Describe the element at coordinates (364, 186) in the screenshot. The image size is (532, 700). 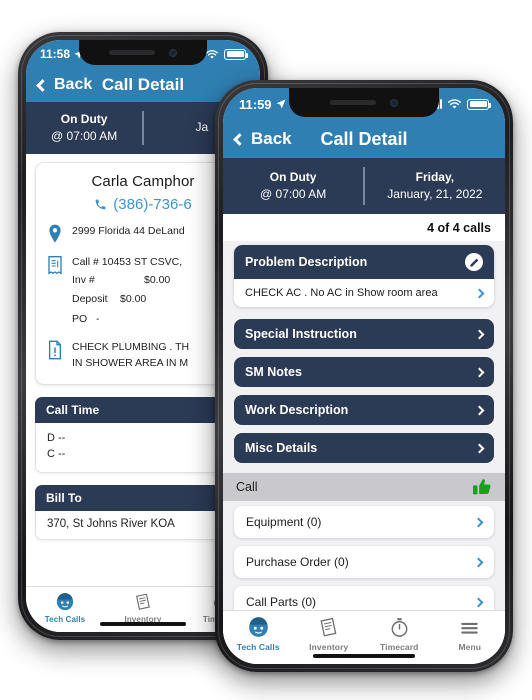
I see `duty-divider` at that location.